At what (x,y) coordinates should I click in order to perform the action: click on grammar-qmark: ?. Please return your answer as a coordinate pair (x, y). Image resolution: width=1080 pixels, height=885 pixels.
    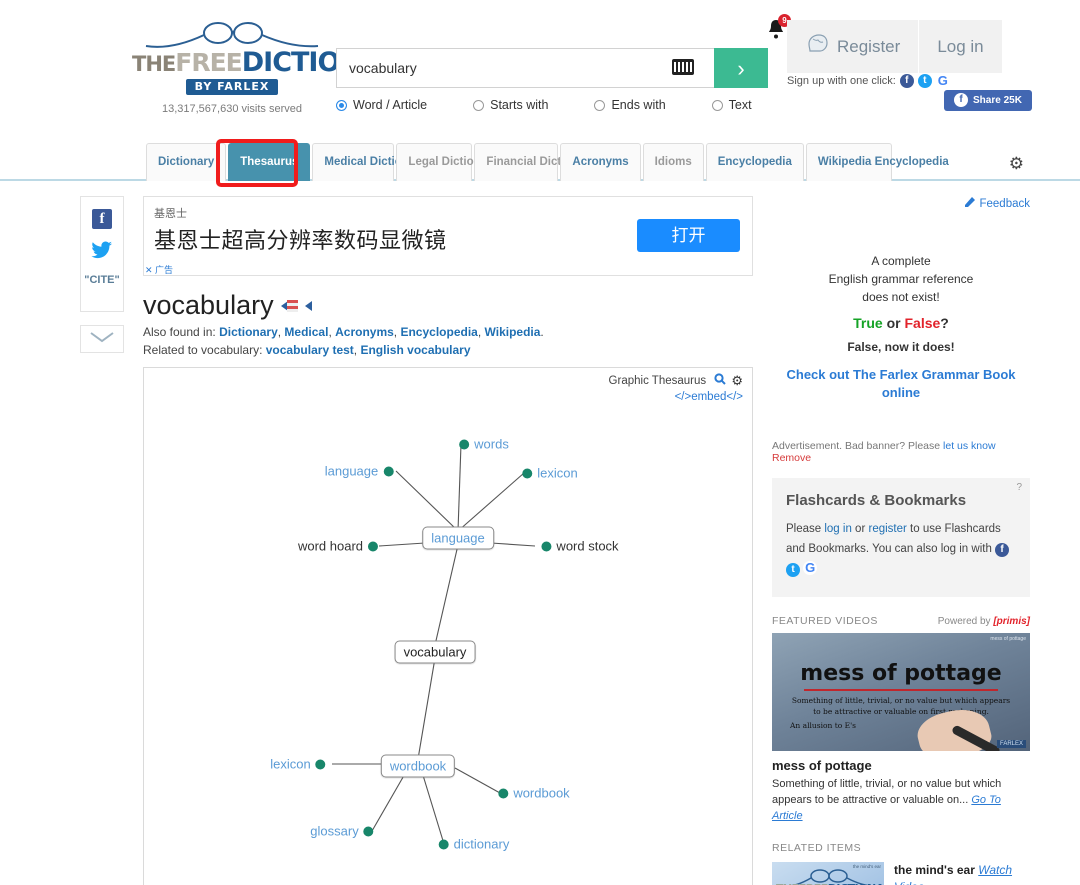
    Looking at the image, I should click on (944, 323).